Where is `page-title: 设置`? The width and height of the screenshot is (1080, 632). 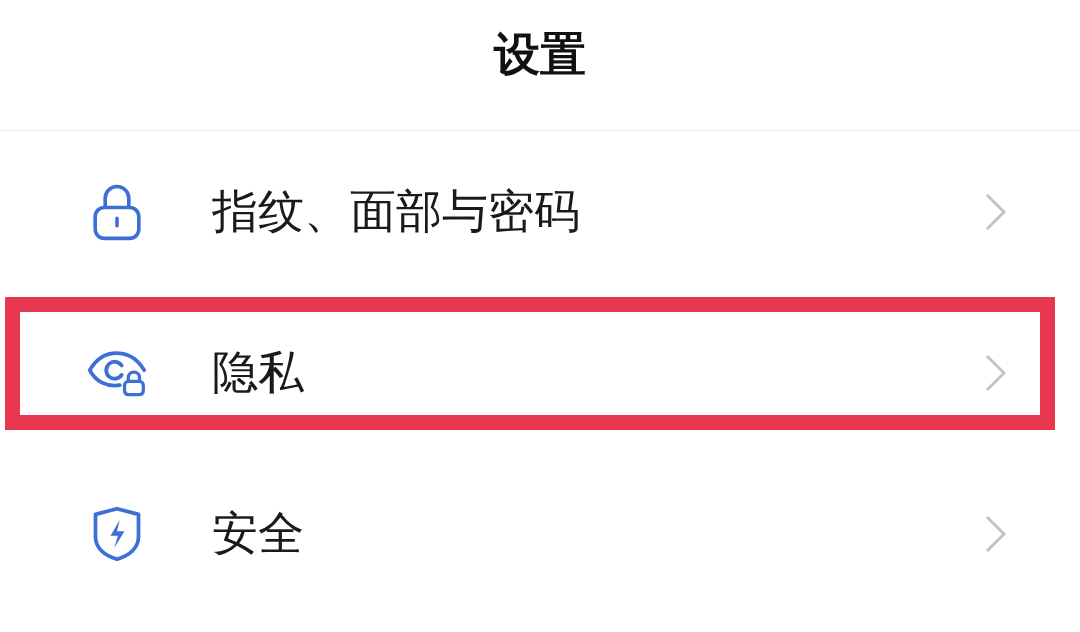 page-title: 设置 is located at coordinates (540, 54).